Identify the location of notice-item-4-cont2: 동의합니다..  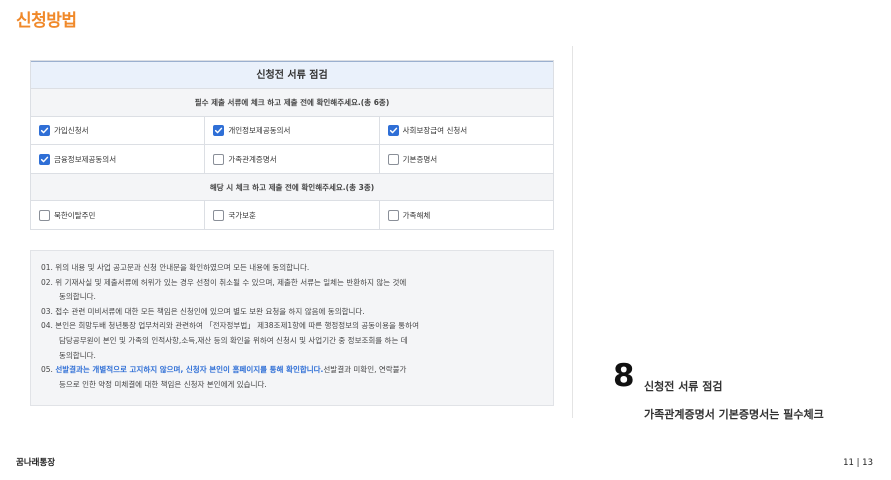
(77, 355).